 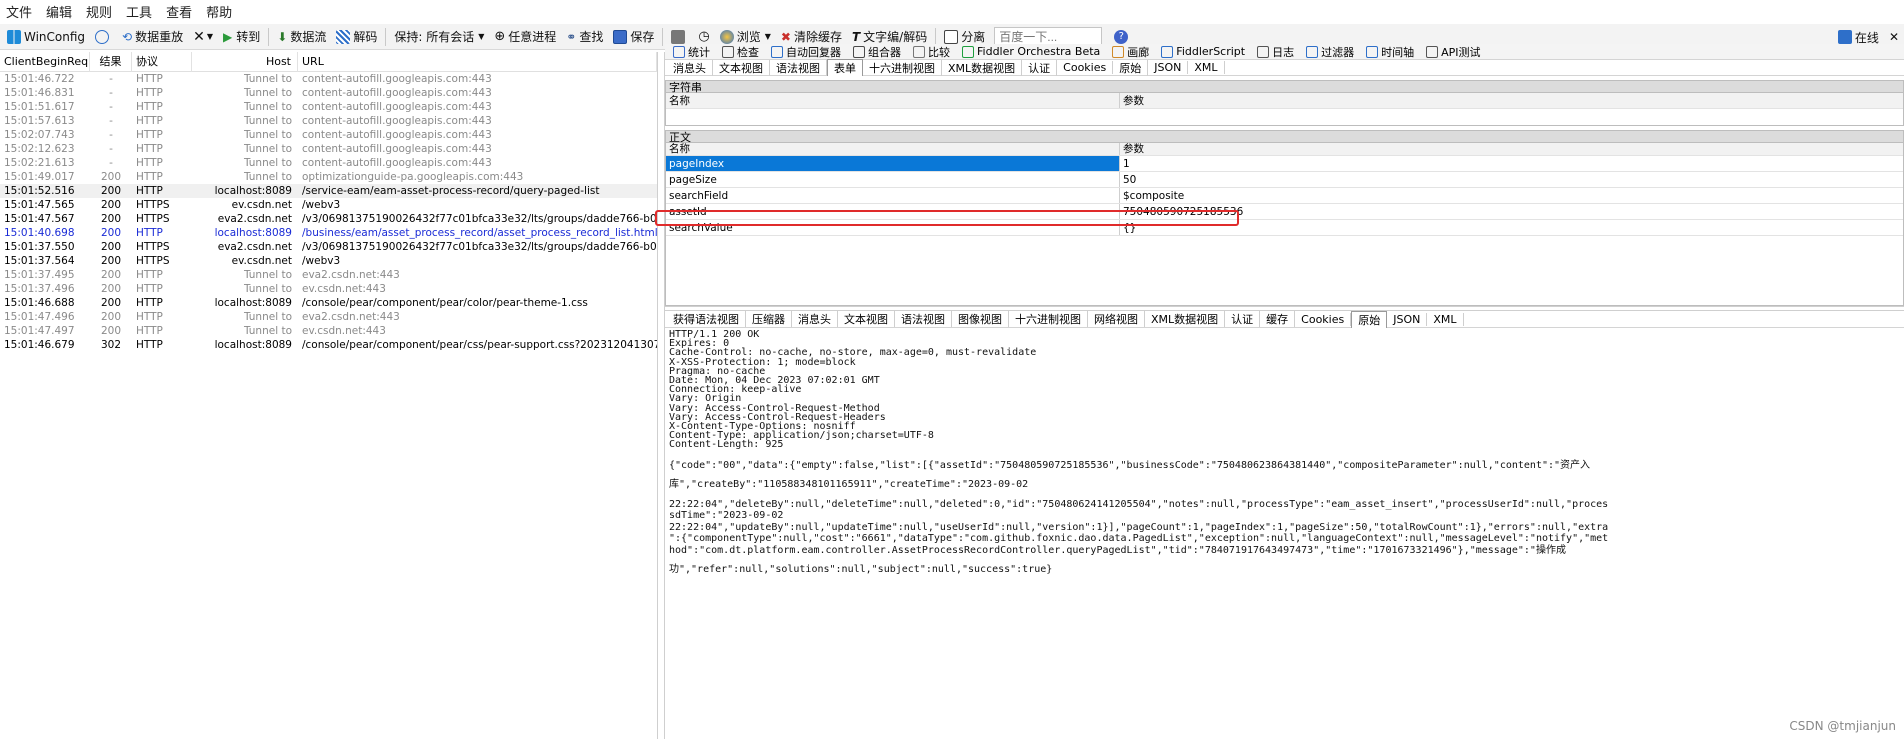 I want to click on inspector-tab: API测试, so click(x=1453, y=52).